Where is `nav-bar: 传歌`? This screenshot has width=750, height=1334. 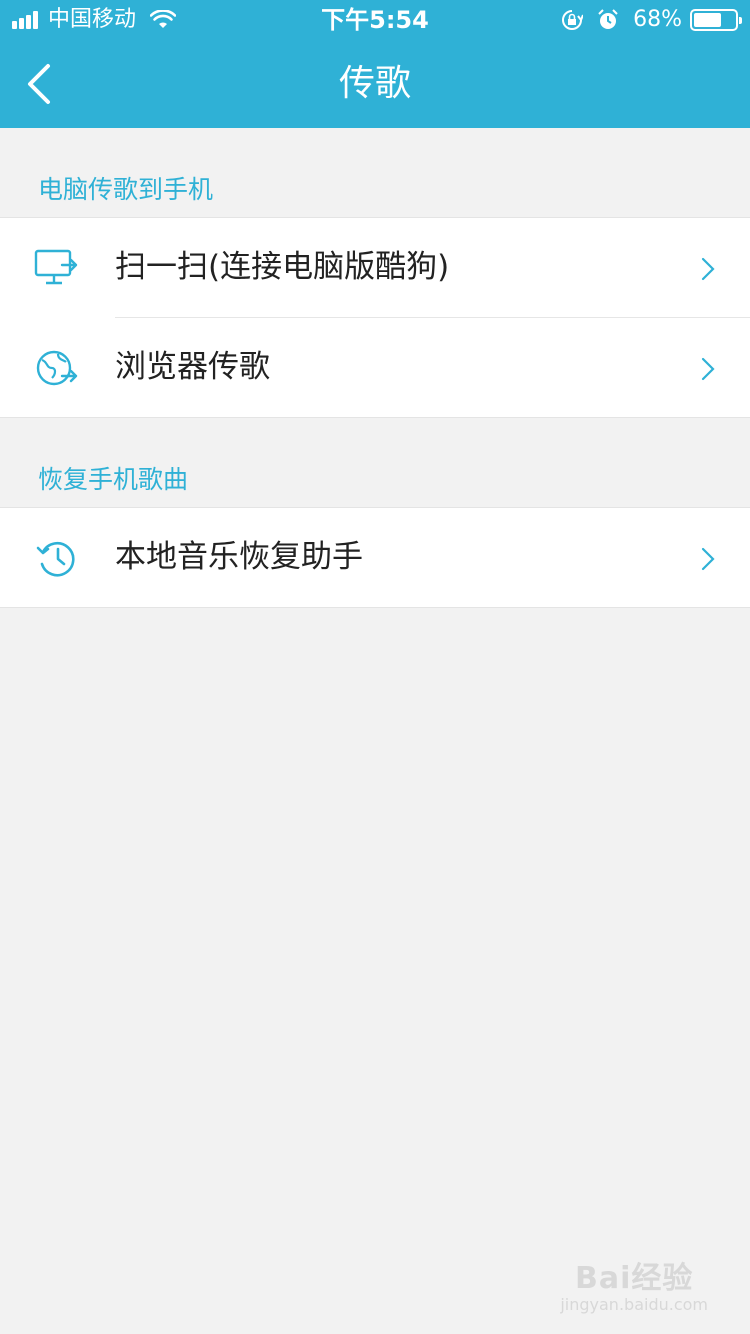
nav-bar: 传歌 is located at coordinates (375, 84).